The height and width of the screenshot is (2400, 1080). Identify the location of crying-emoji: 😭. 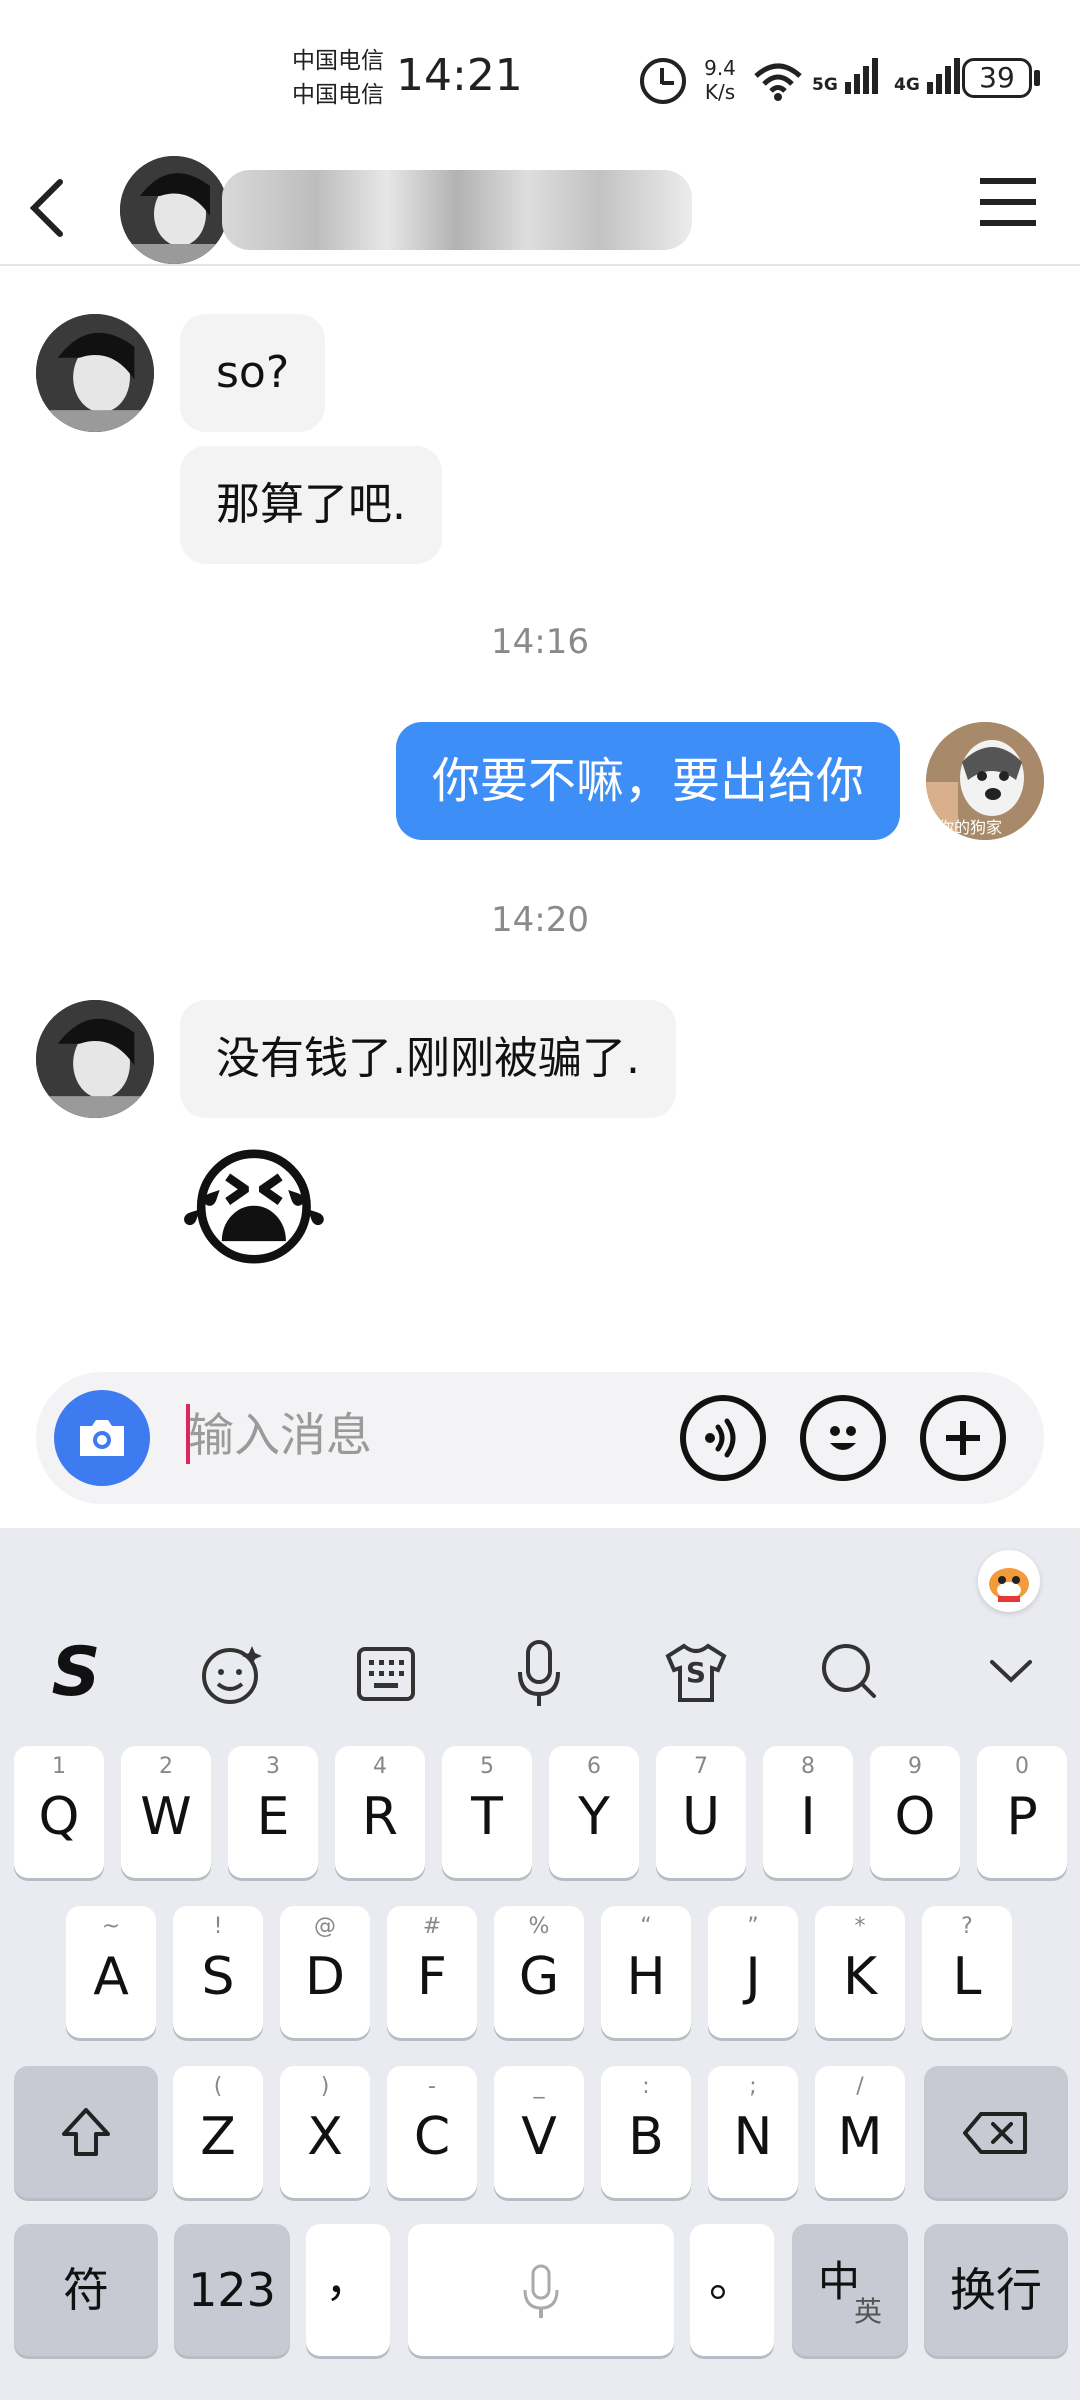
(254, 1209).